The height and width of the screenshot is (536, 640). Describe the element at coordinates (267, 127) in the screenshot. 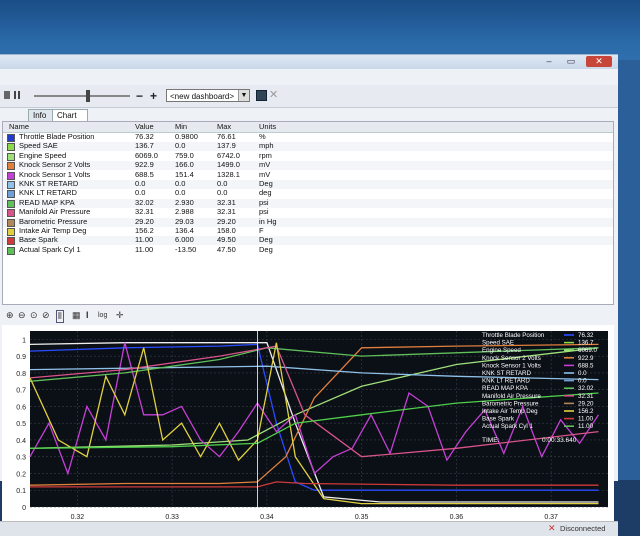

I see `header-units: Units` at that location.